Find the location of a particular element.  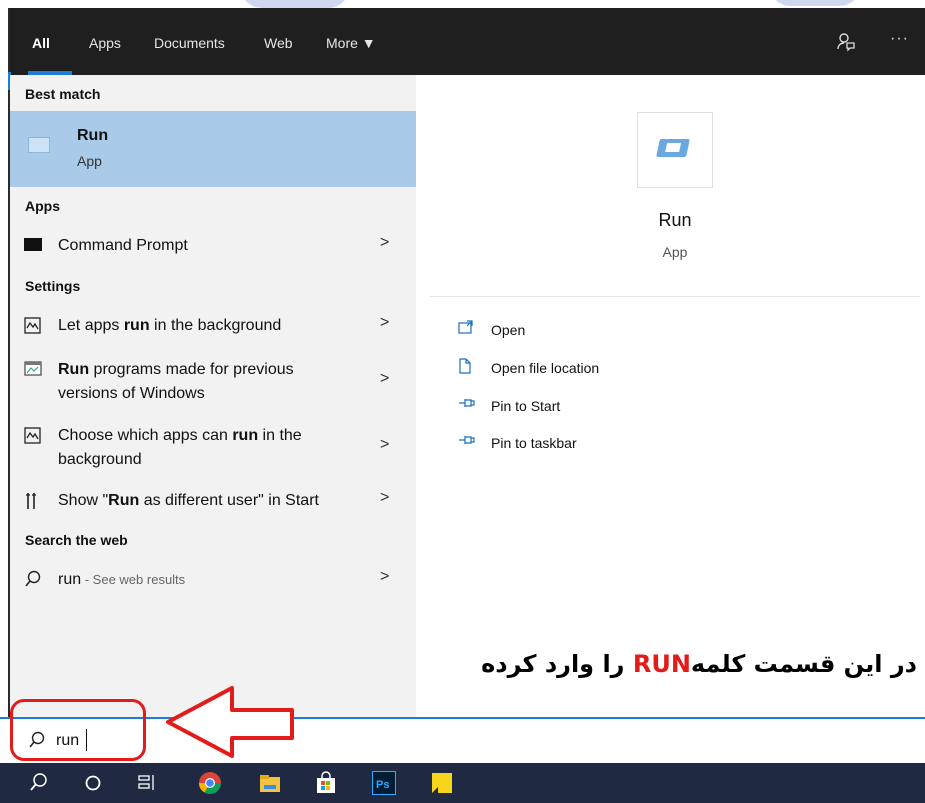

search-header: All Apps Documents Web More ▼ ··· is located at coordinates (467, 41).